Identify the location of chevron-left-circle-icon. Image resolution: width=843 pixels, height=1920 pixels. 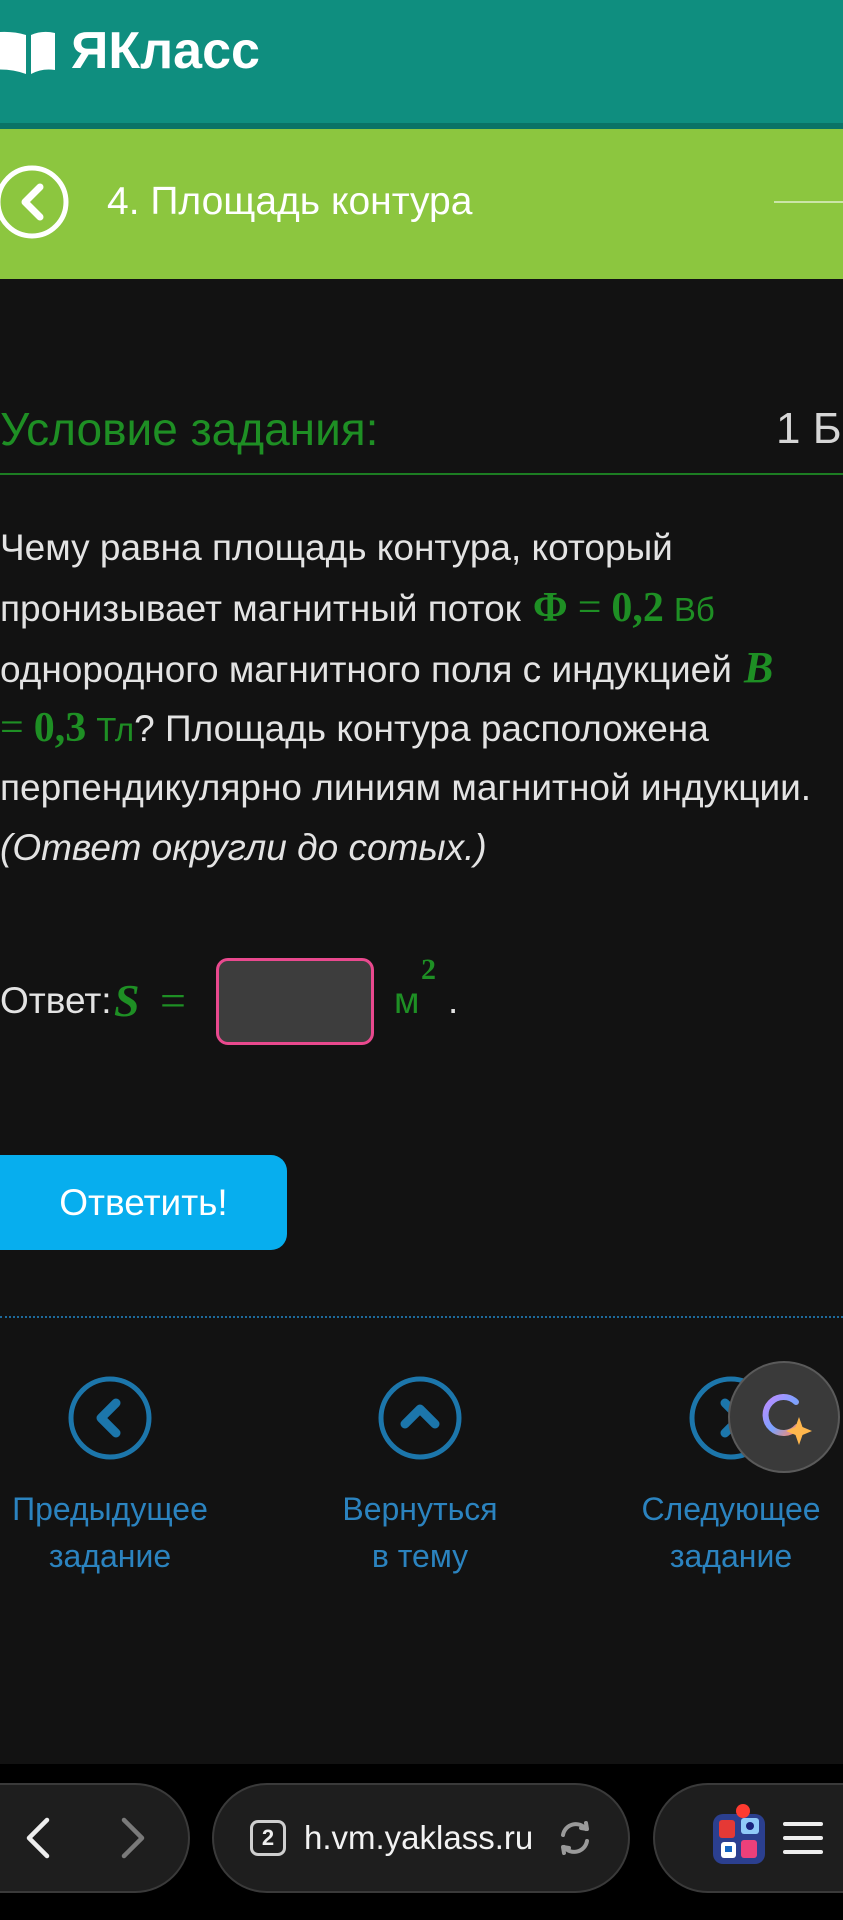
(110, 1418).